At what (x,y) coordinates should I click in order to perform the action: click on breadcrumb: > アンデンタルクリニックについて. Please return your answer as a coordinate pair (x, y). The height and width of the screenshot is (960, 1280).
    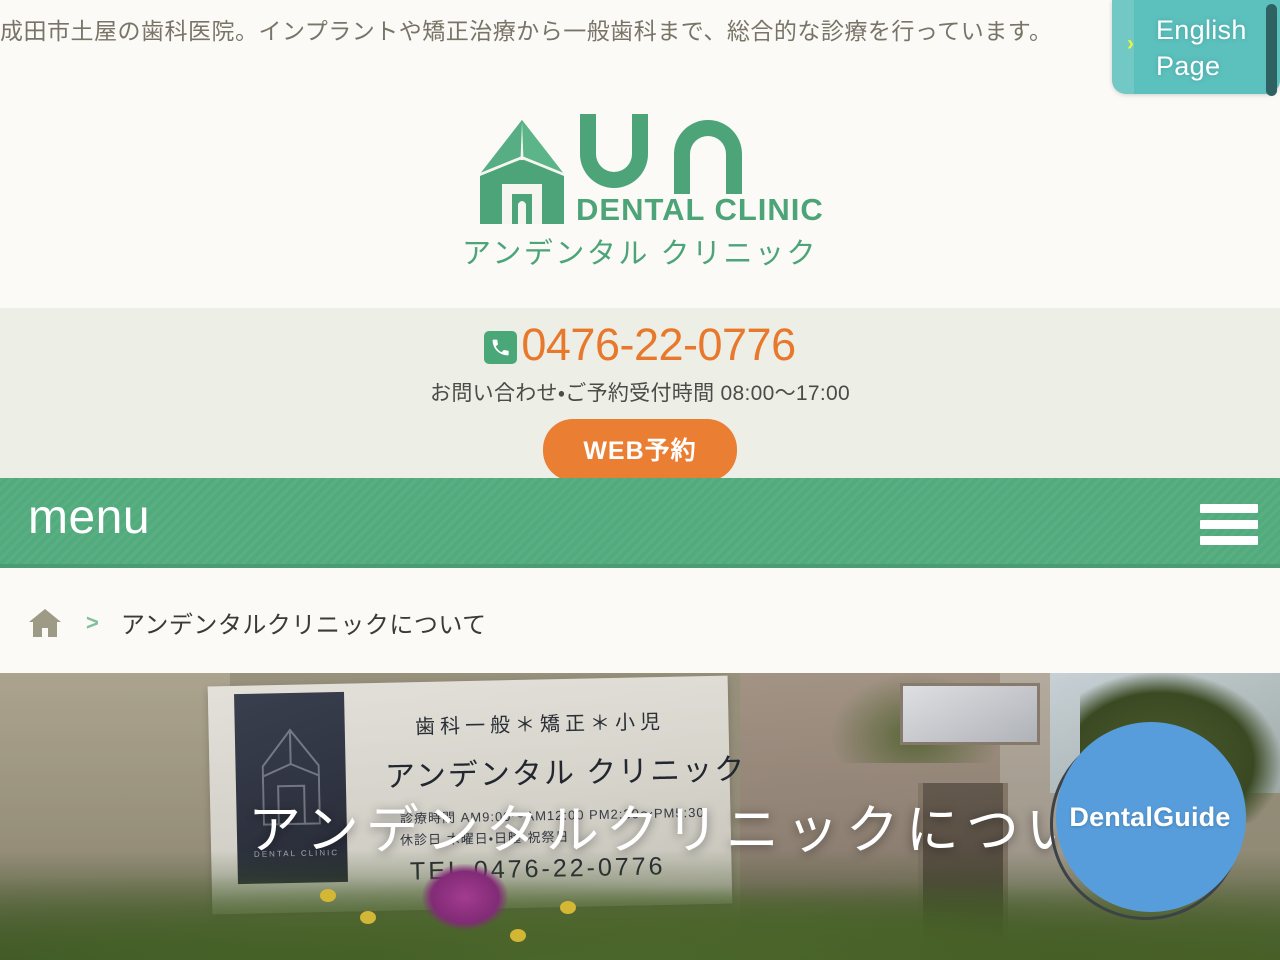
    Looking at the image, I should click on (640, 622).